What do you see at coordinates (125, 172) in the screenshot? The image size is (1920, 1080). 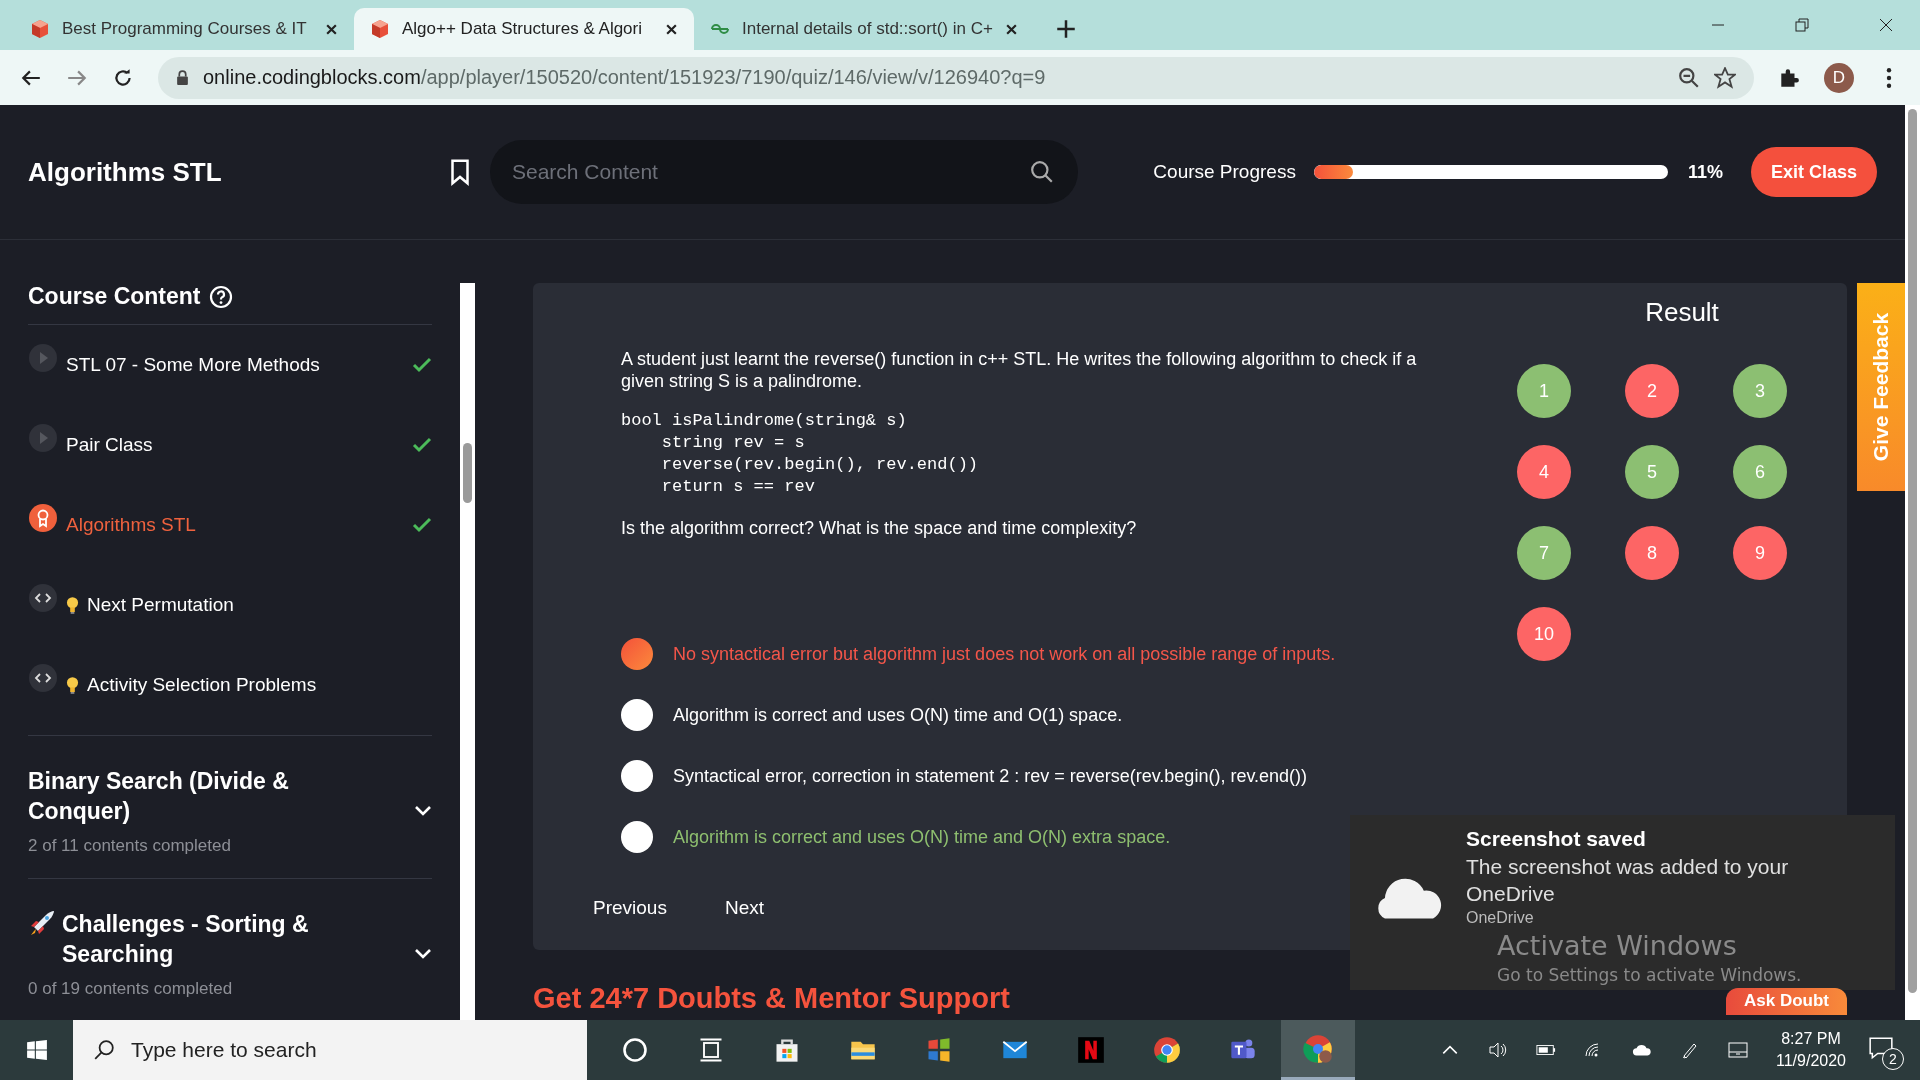 I see `course-title: Algorithms STL` at bounding box center [125, 172].